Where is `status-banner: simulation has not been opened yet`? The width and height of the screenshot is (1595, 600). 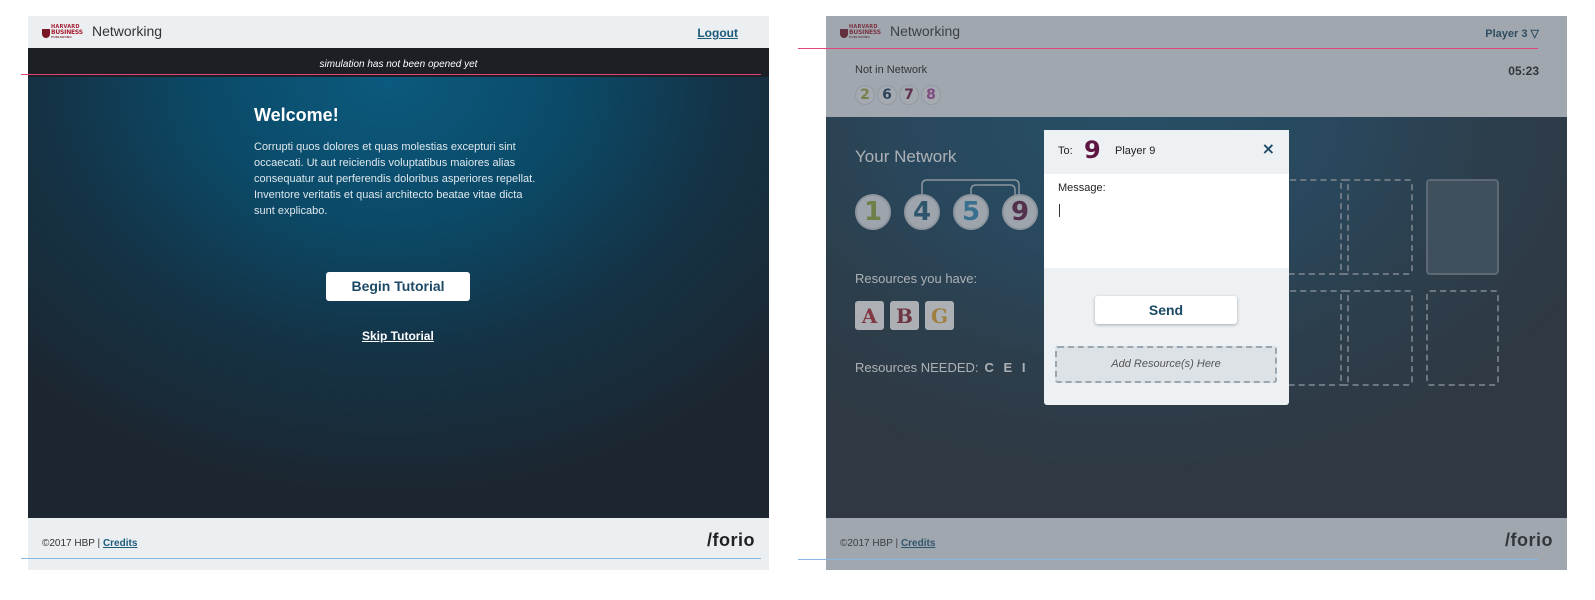 status-banner: simulation has not been opened yet is located at coordinates (398, 62).